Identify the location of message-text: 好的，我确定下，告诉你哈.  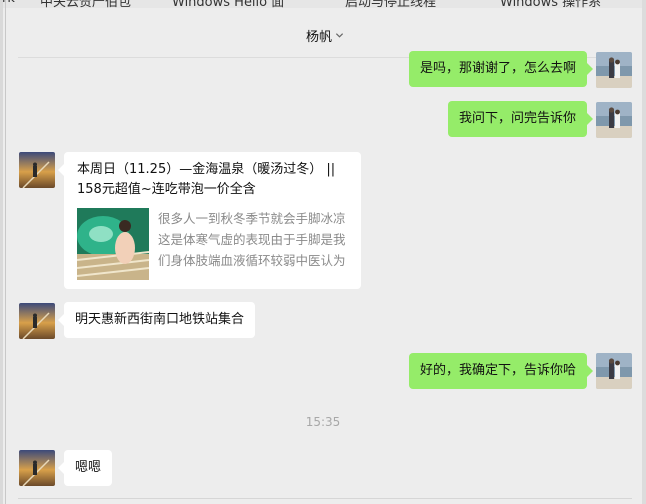
(497, 370).